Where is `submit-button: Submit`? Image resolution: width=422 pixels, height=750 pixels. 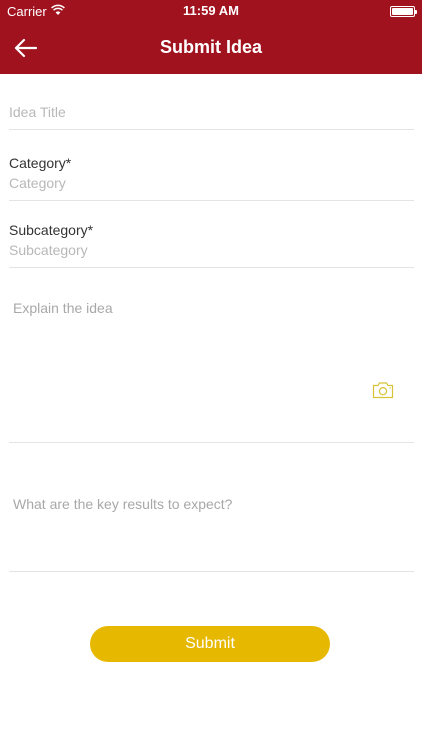
submit-button: Submit is located at coordinates (210, 644).